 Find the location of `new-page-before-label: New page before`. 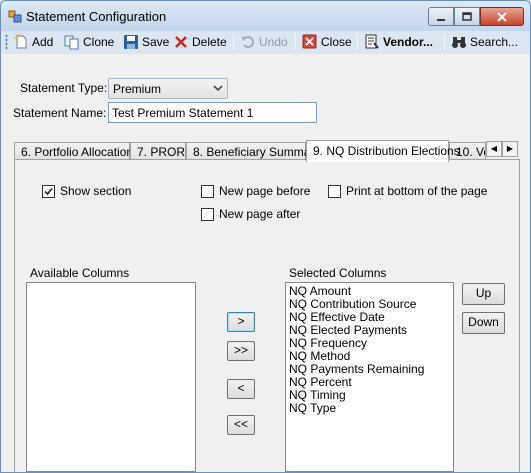

new-page-before-label: New page before is located at coordinates (265, 191).